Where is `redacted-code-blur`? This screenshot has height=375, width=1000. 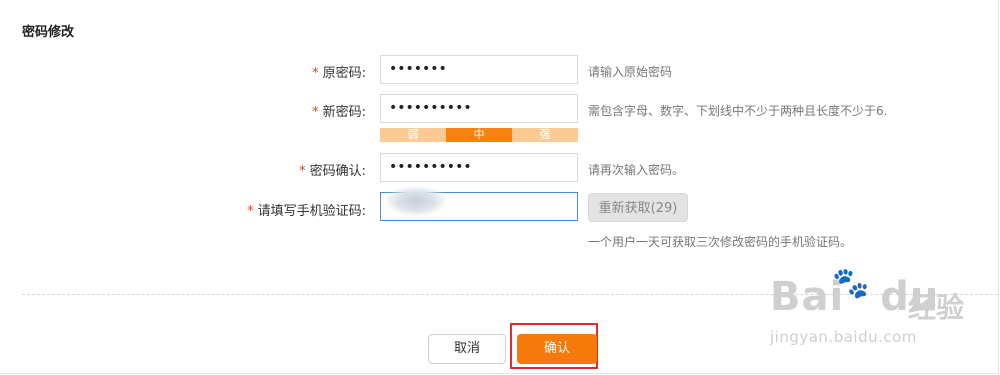 redacted-code-blur is located at coordinates (416, 201).